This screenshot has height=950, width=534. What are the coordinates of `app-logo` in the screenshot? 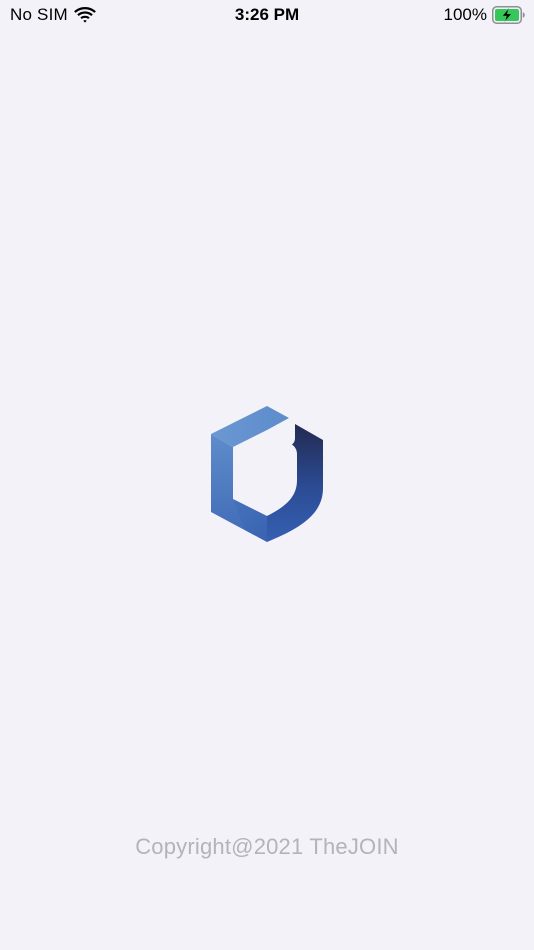 It's located at (267, 474).